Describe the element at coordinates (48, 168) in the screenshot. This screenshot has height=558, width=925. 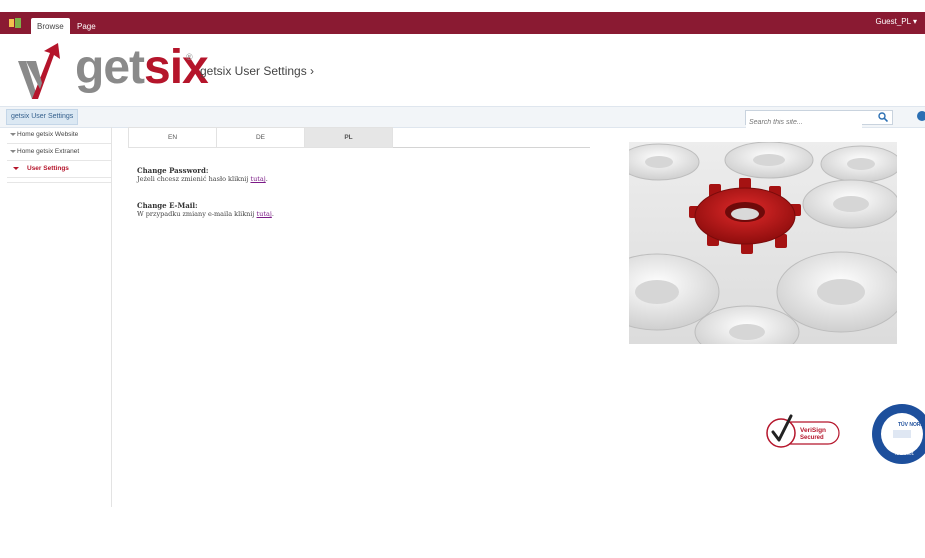
I see `nav-item-label: User Settings` at that location.